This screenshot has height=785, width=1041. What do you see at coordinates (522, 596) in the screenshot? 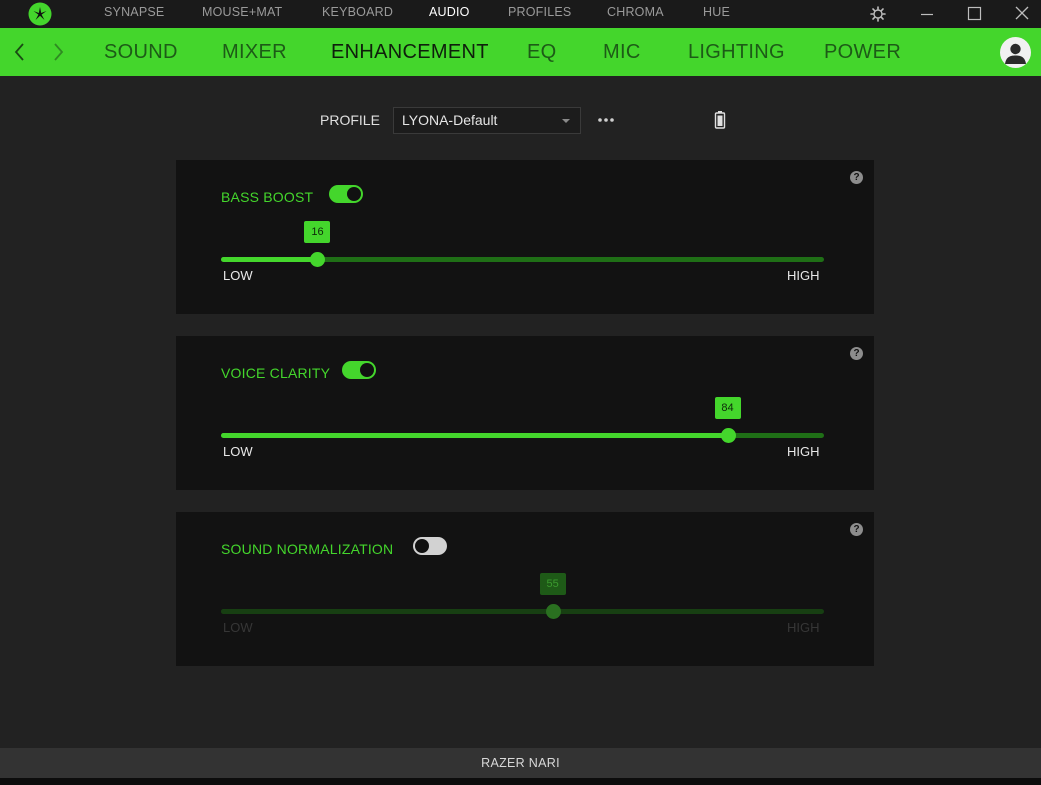
I see `sound-normalization-slider: 55` at bounding box center [522, 596].